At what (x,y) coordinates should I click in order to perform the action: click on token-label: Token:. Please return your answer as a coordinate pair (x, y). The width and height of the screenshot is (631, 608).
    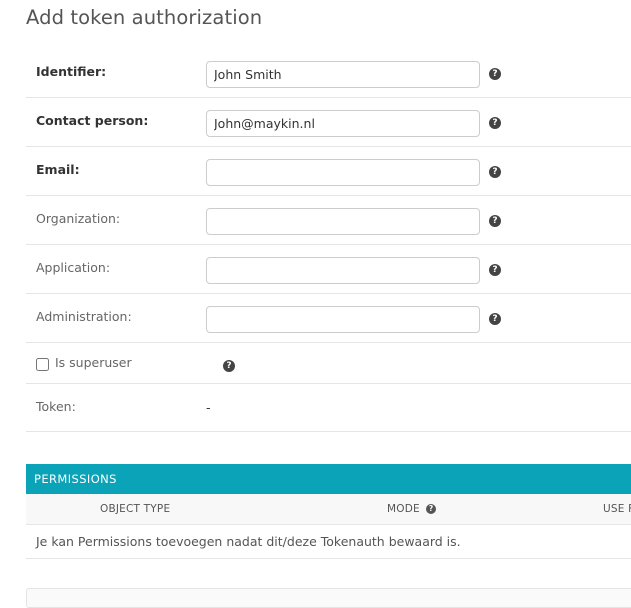
    Looking at the image, I should click on (56, 406).